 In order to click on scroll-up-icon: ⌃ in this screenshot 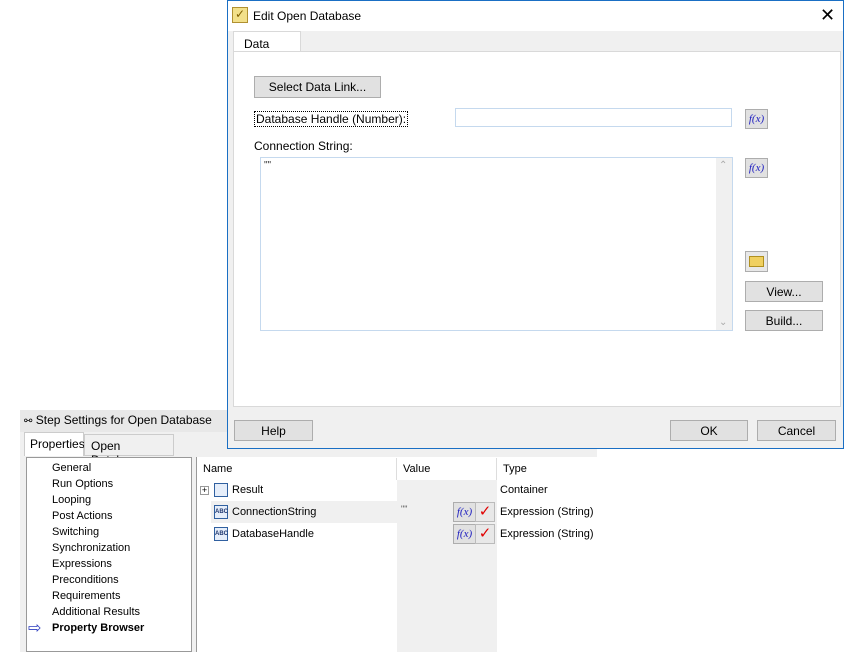, I will do `click(723, 165)`.